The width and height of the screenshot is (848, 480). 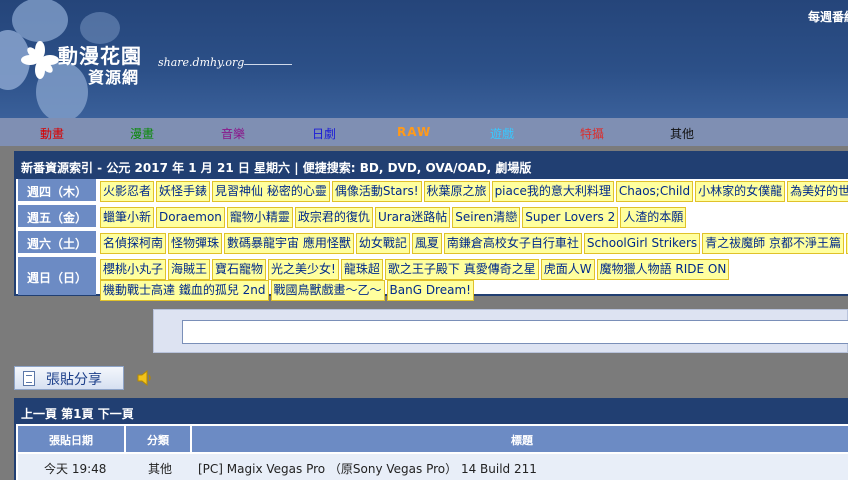 What do you see at coordinates (142, 133) in the screenshot?
I see `nav-item-comic: 漫畫` at bounding box center [142, 133].